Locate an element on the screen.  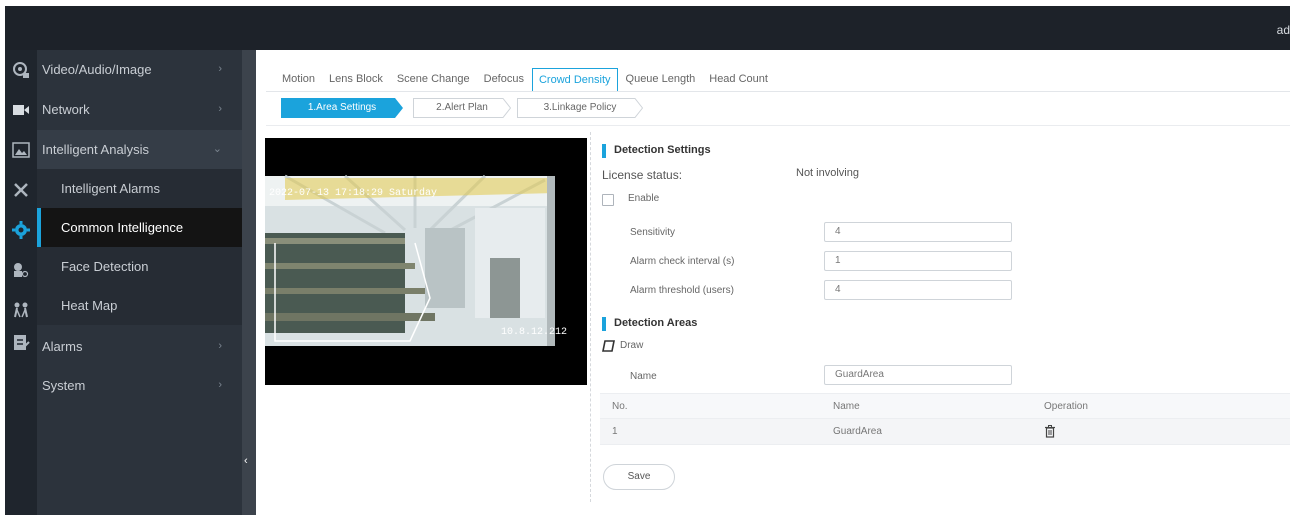
step-alert-plan: 2.Alert Plan is located at coordinates (462, 108).